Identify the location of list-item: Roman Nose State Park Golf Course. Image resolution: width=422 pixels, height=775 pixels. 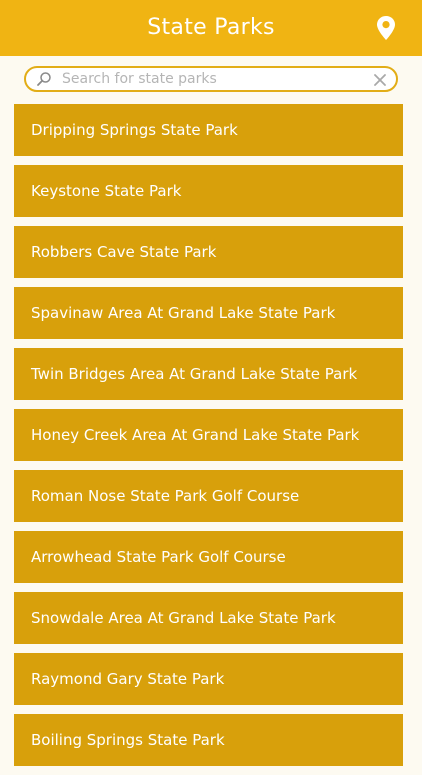
(208, 496).